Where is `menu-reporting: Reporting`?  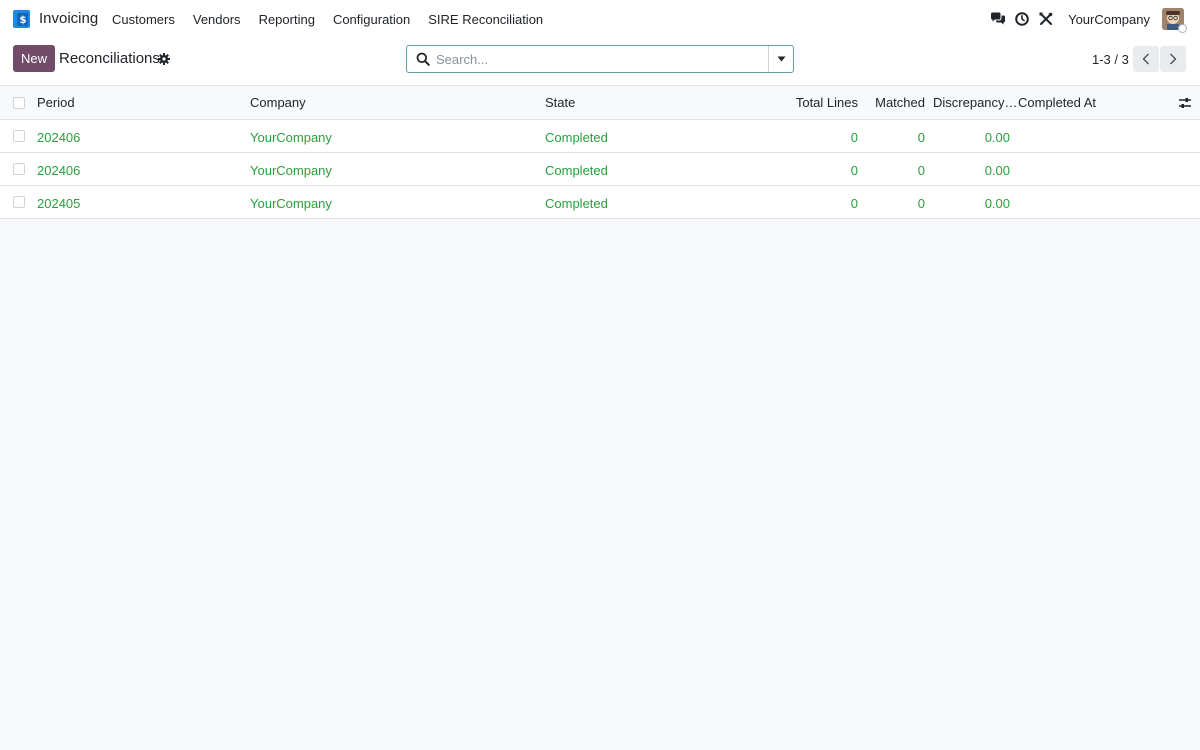 menu-reporting: Reporting is located at coordinates (287, 19).